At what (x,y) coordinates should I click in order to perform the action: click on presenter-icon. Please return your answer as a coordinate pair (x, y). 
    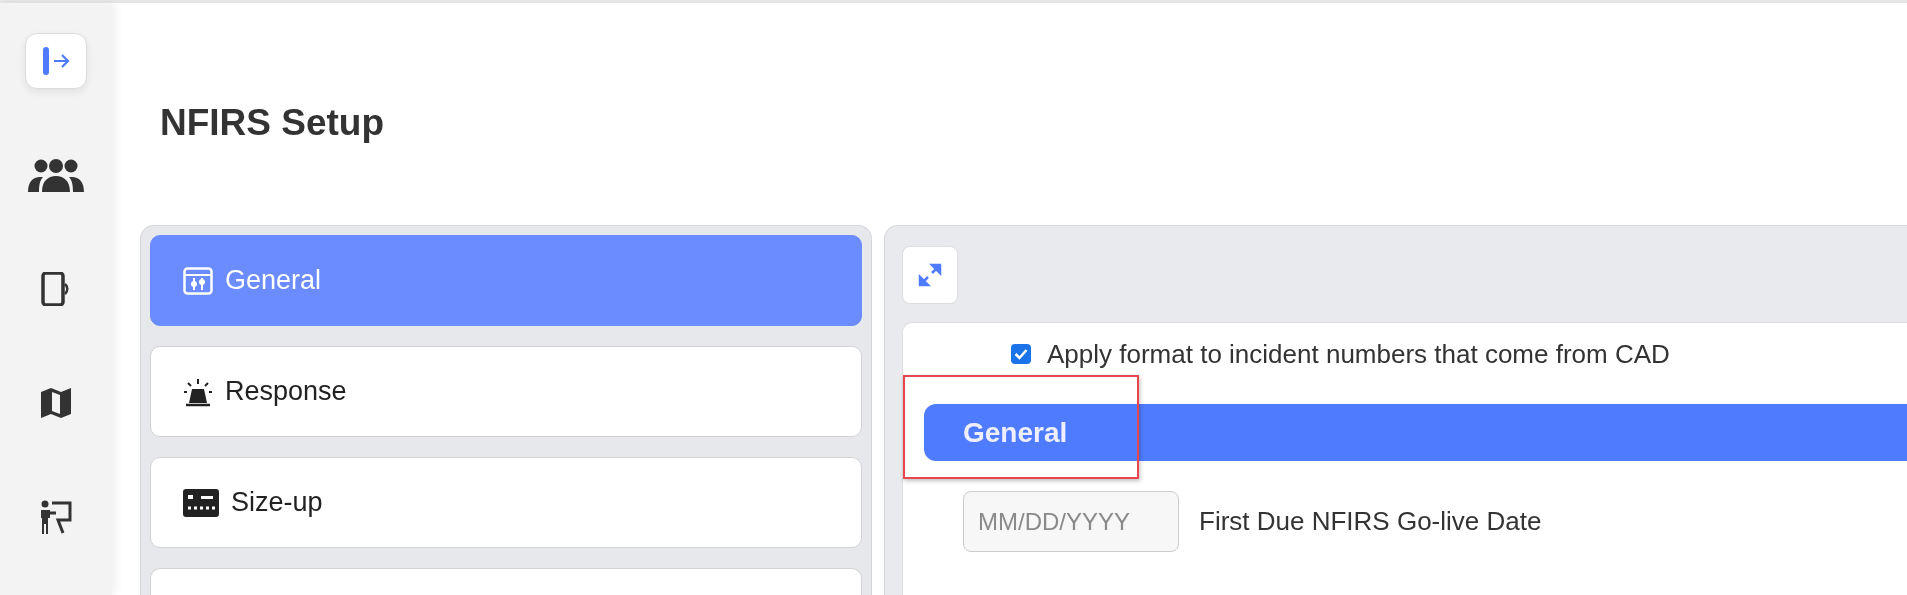
    Looking at the image, I should click on (56, 517).